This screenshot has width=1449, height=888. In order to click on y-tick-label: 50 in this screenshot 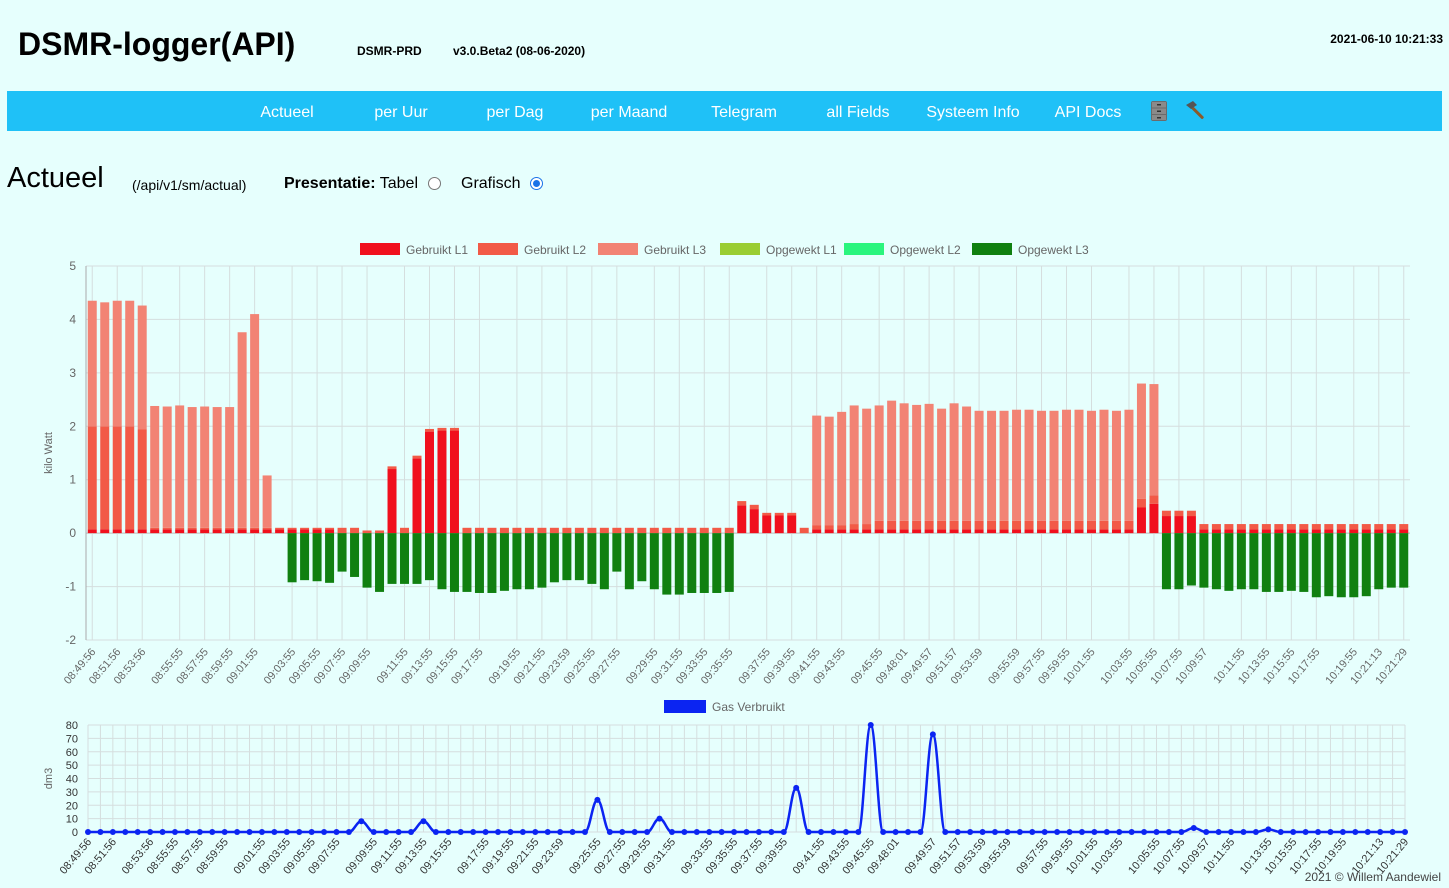, I will do `click(72, 766)`.